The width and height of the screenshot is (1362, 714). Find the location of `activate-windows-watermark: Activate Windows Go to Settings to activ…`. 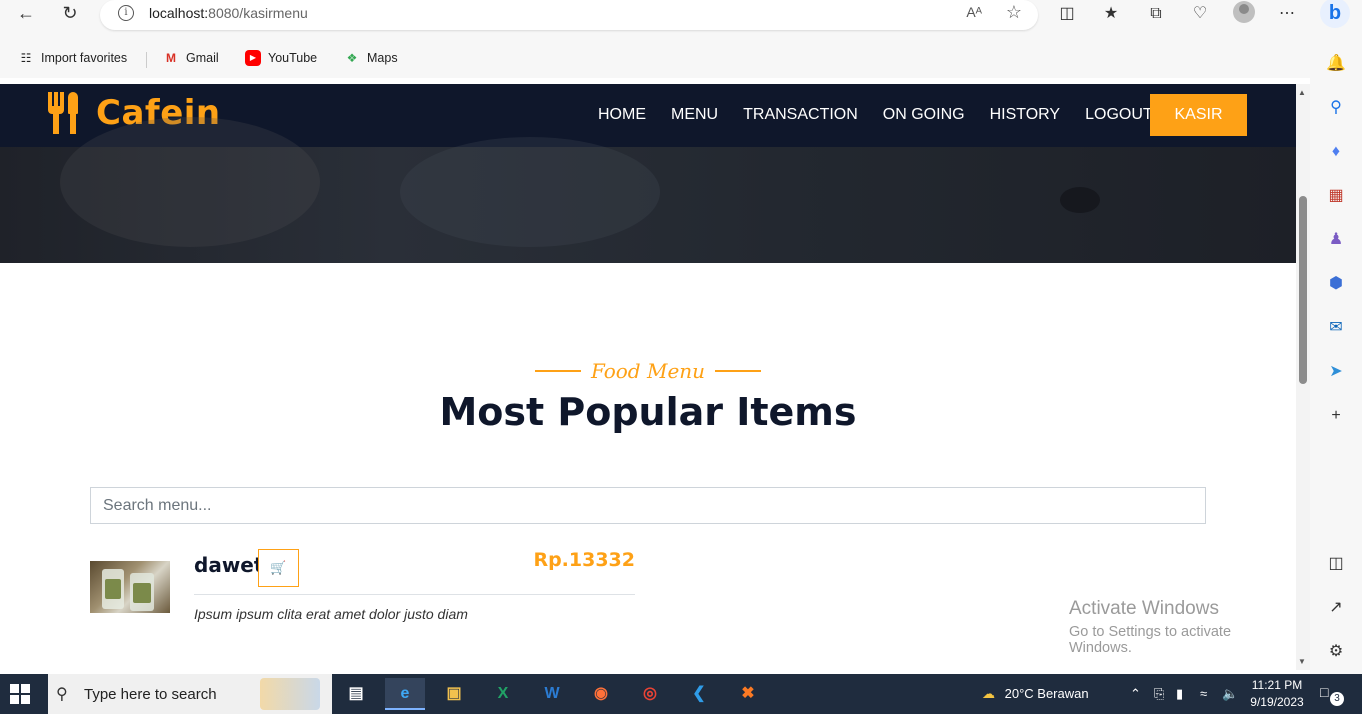

activate-windows-watermark: Activate Windows Go to Settings to activ… is located at coordinates (1150, 627).